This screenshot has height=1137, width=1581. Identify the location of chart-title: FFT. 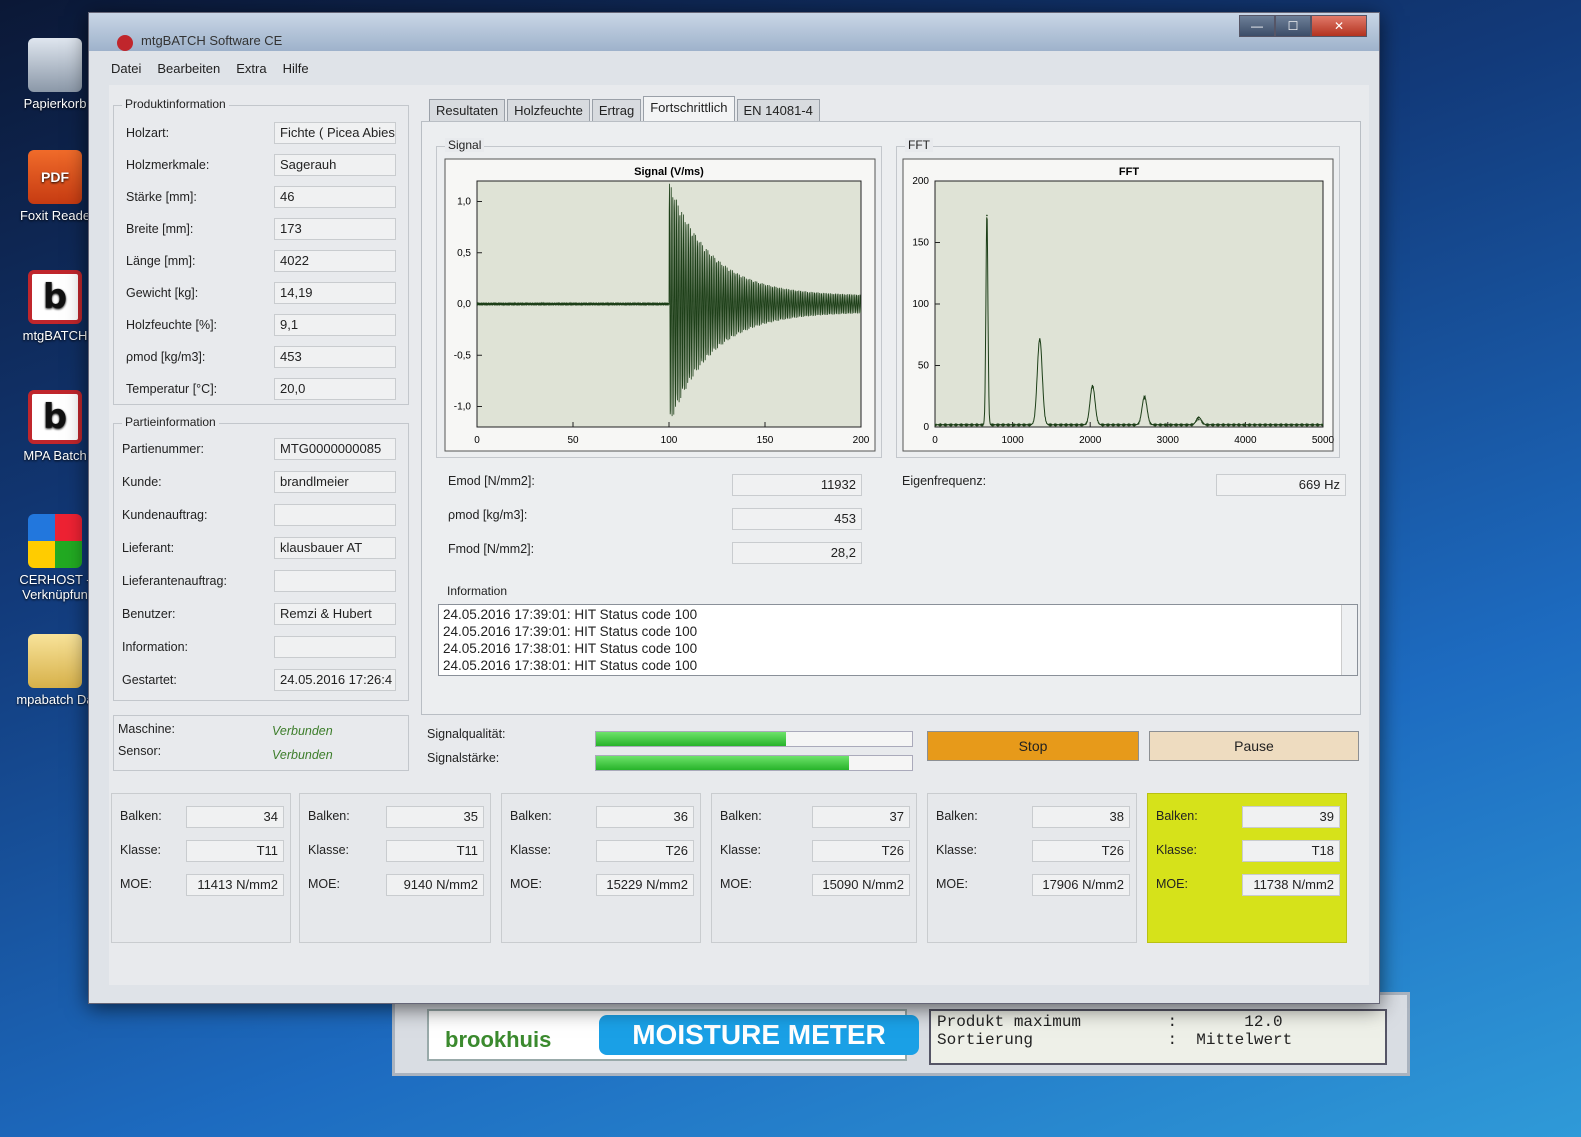
(1129, 172).